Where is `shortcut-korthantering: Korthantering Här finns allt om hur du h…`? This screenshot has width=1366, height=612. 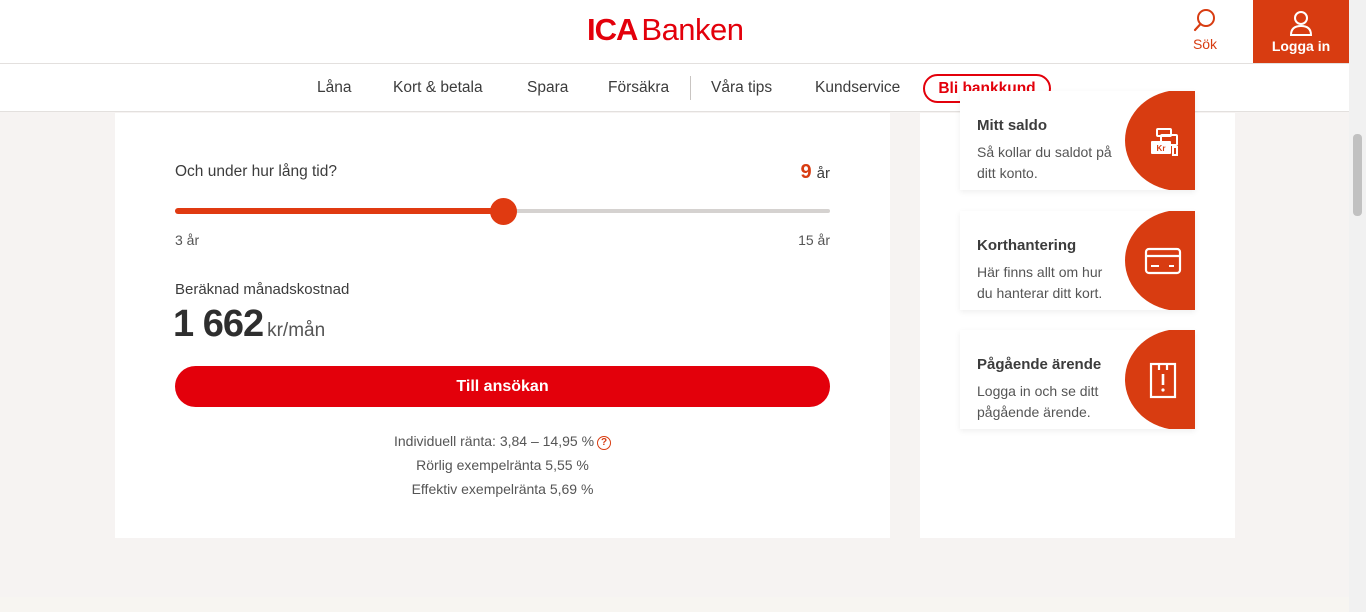 shortcut-korthantering: Korthantering Här finns allt om hur du h… is located at coordinates (1077, 260).